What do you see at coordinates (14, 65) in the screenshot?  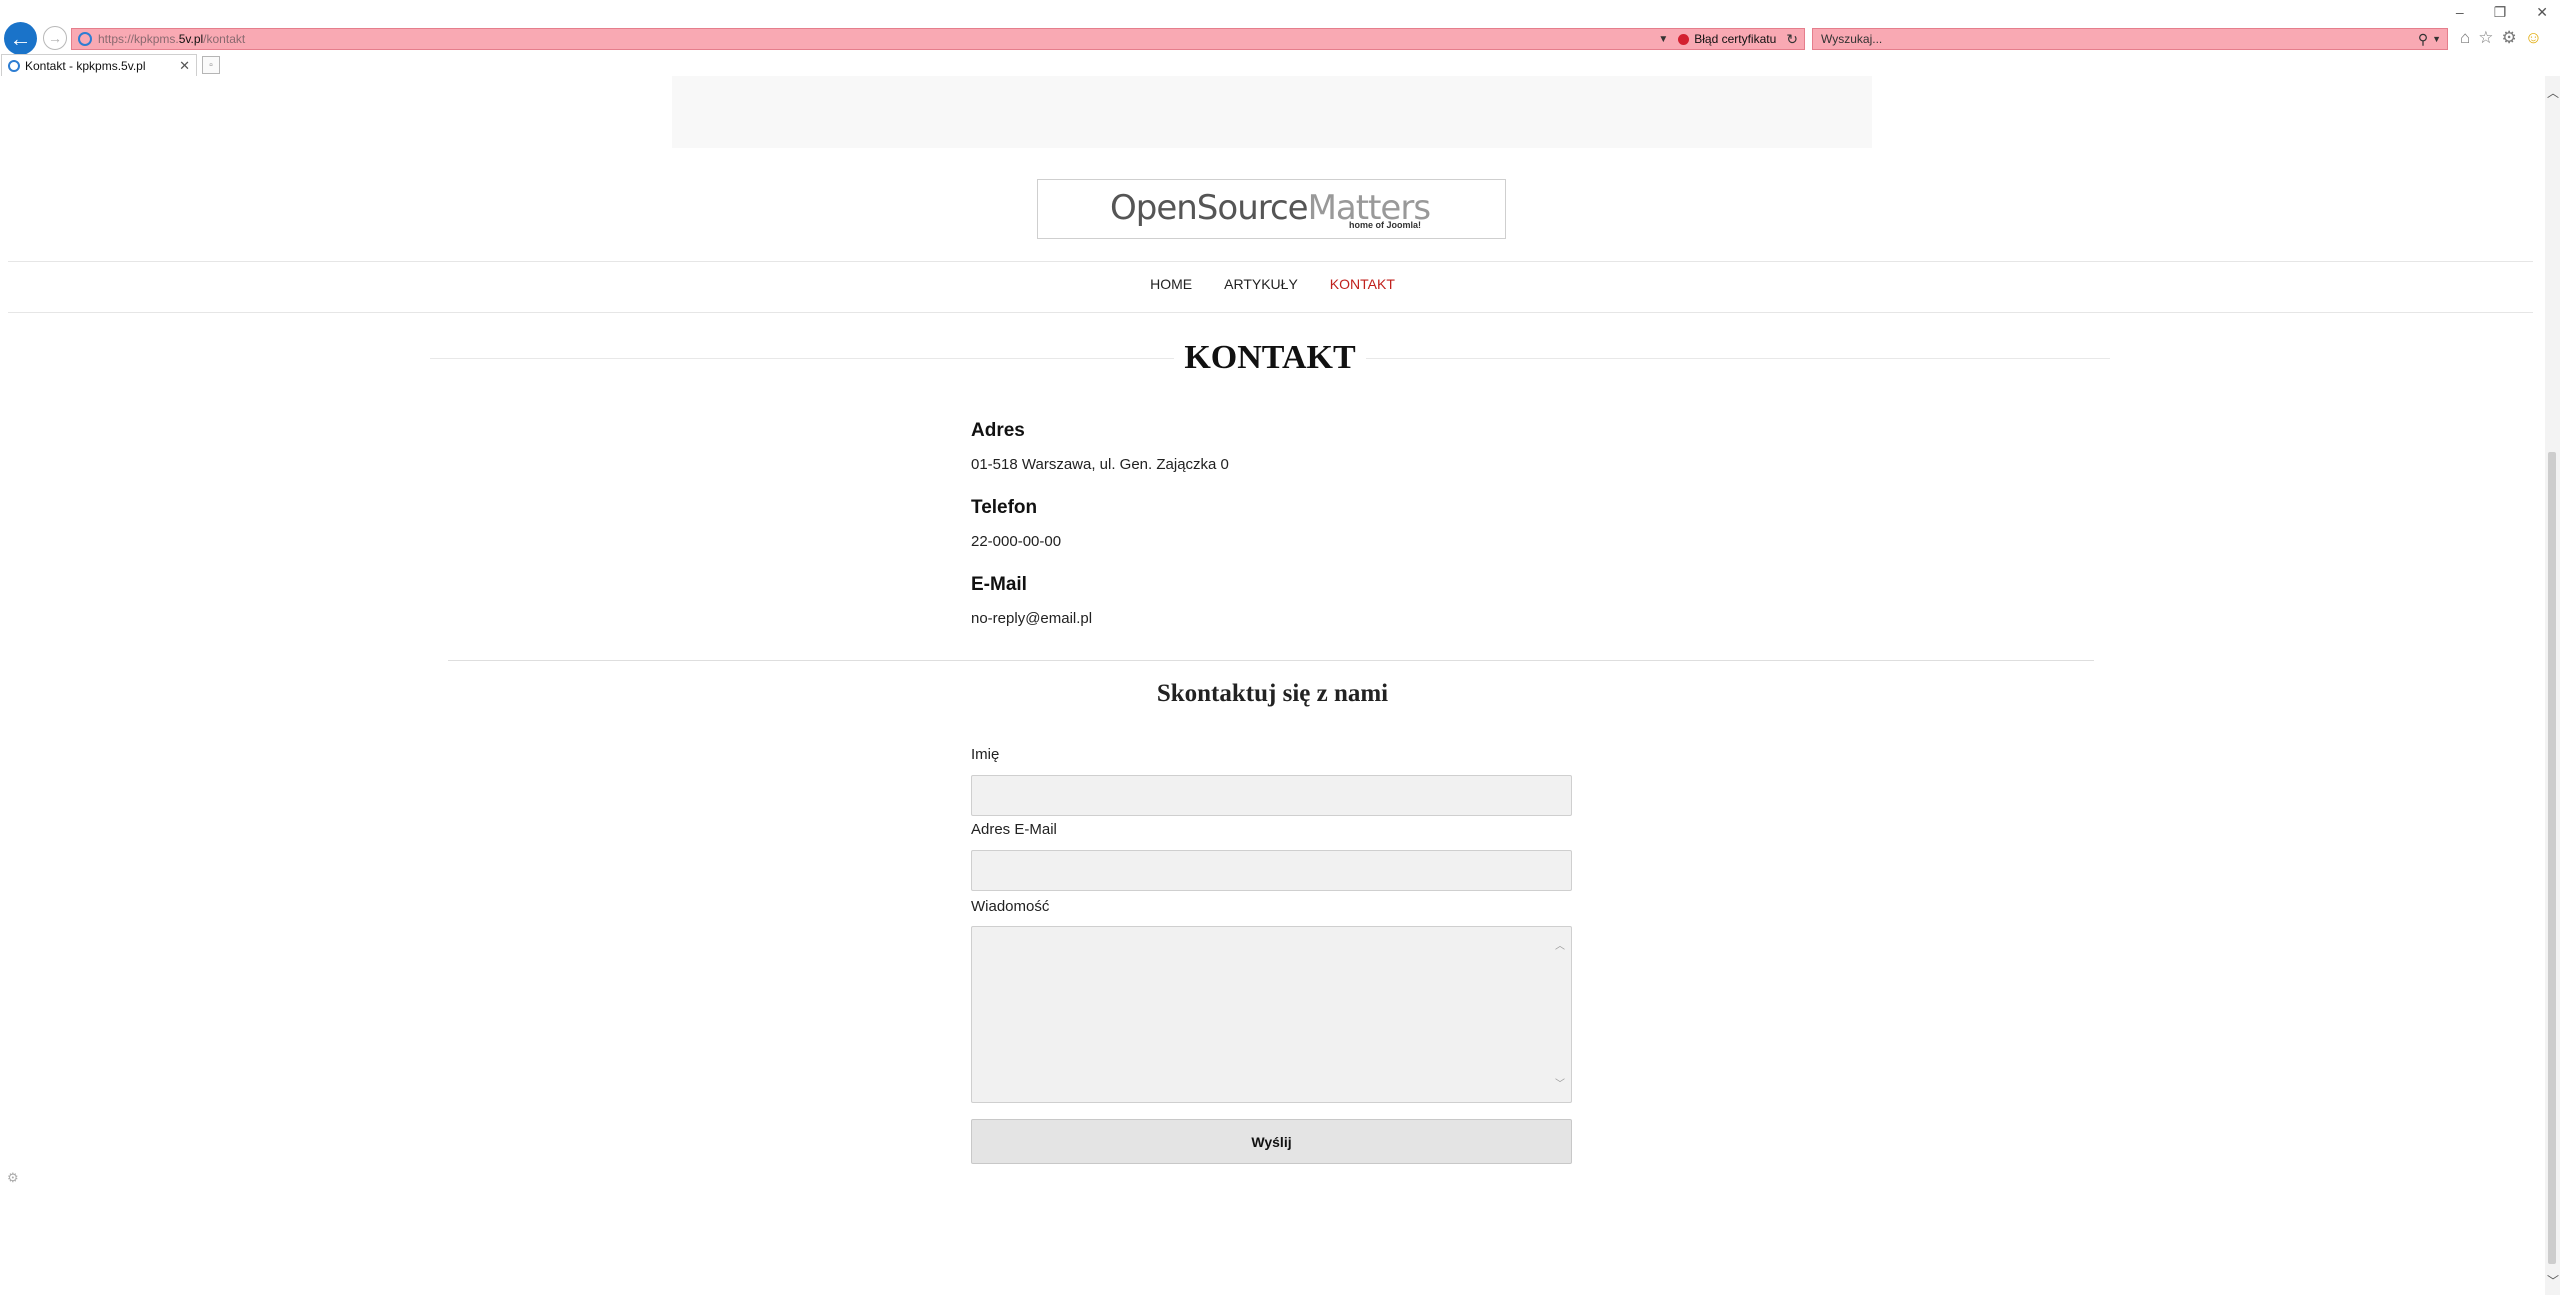 I see `tab-favicon-icon` at bounding box center [14, 65].